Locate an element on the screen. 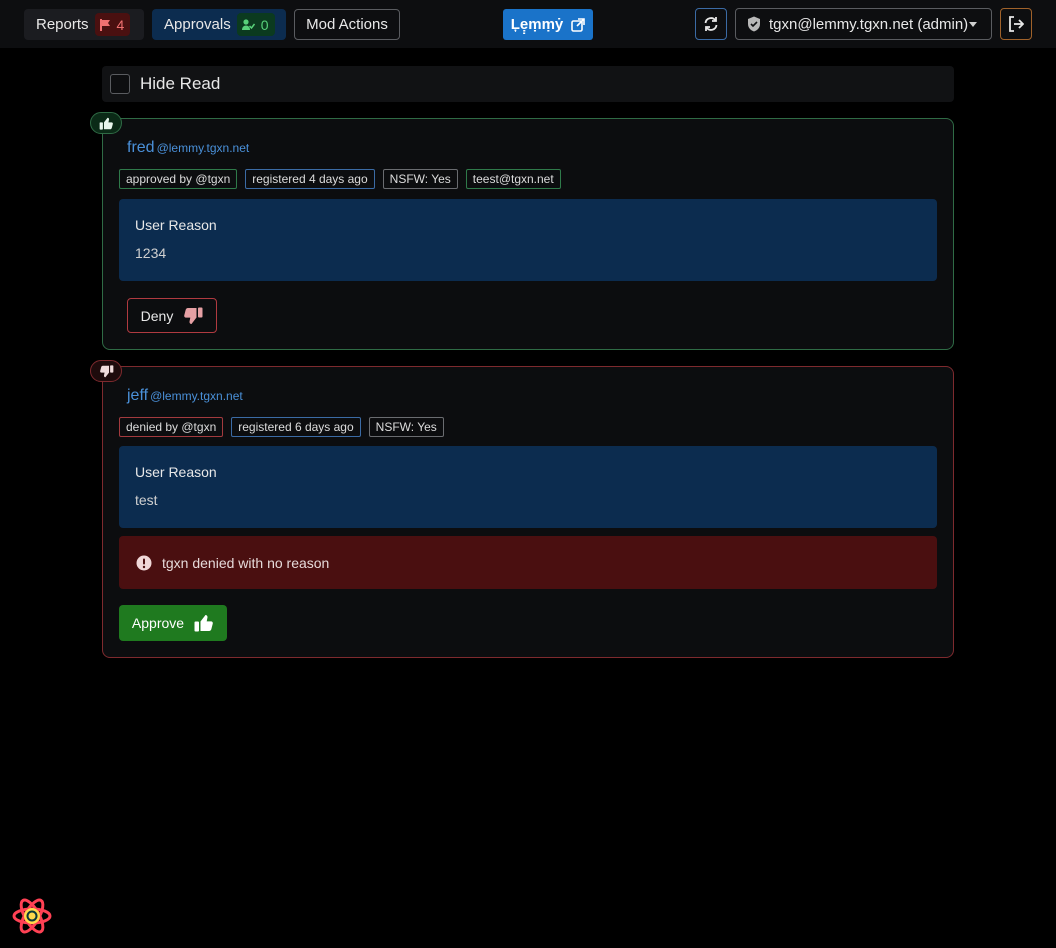 This screenshot has height=948, width=1056. approved-status-indicator is located at coordinates (106, 123).